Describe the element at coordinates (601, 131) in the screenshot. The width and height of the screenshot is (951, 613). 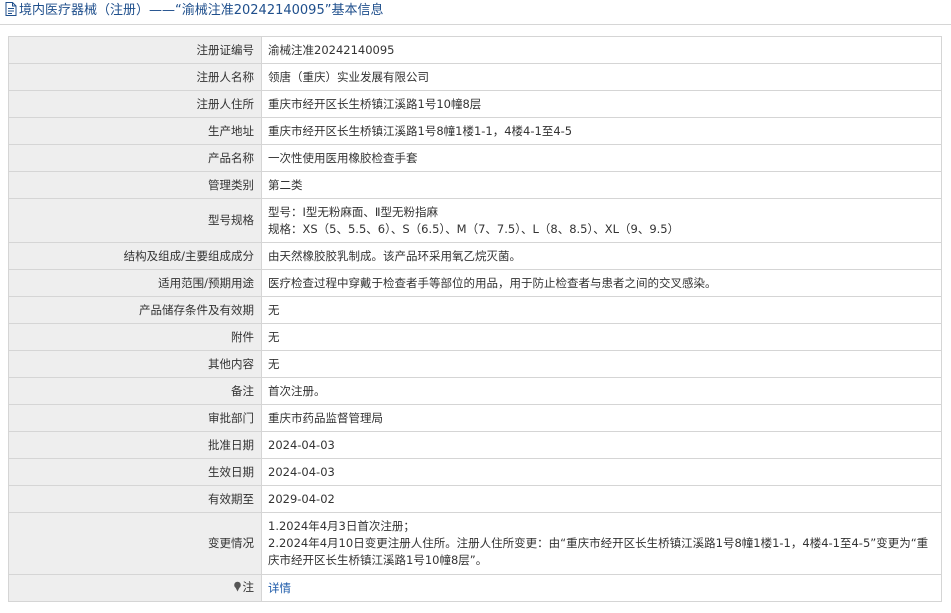
I see `value-production-address: 重庆市经开区长生桥镇江溪路1号8幢1楼1-1，4楼4-1至4-5` at that location.